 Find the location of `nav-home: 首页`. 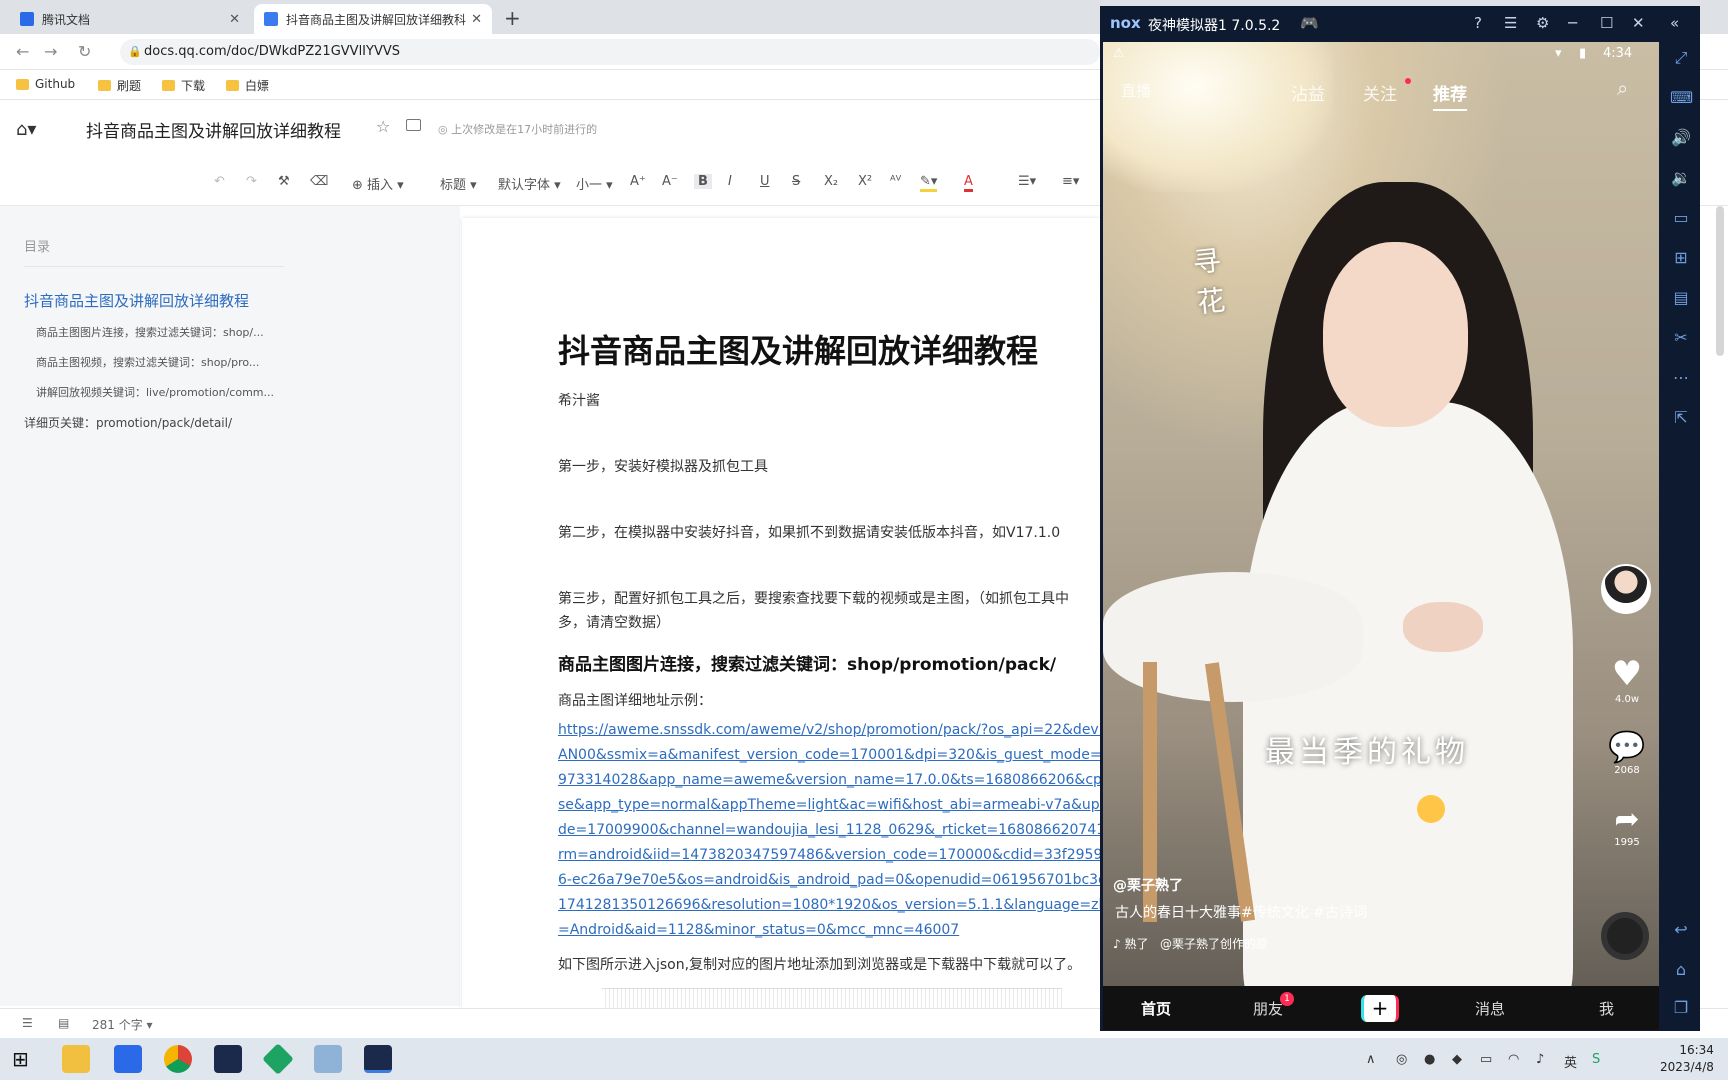

nav-home: 首页 is located at coordinates (1156, 1008).